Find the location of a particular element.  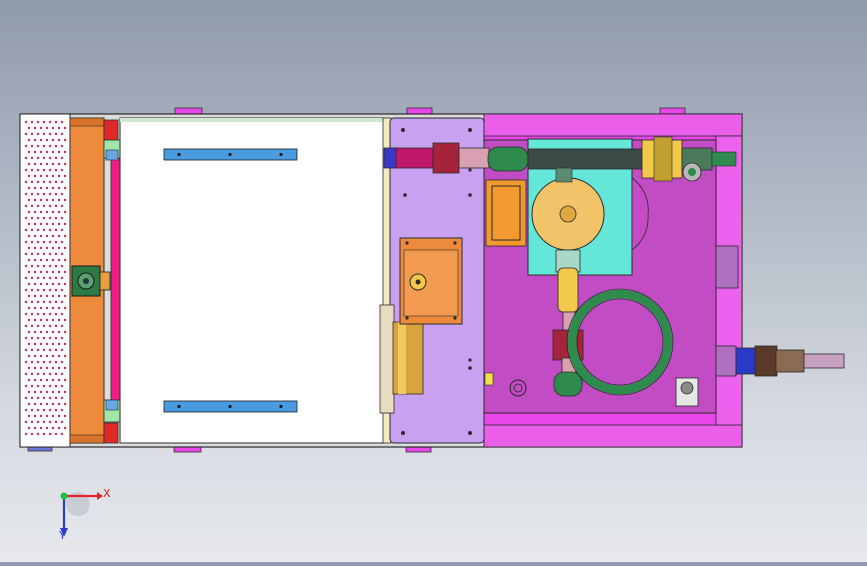

gauge-face is located at coordinates (692, 172).